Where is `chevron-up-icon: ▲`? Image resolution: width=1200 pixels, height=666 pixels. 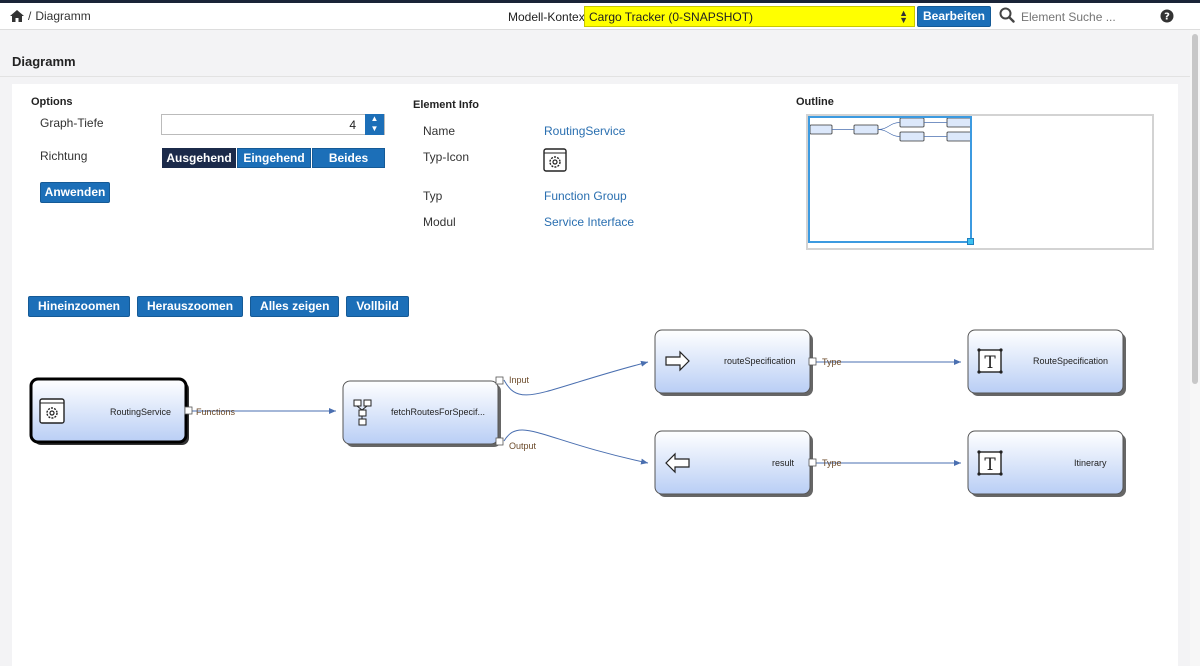
chevron-up-icon: ▲ is located at coordinates (375, 118).